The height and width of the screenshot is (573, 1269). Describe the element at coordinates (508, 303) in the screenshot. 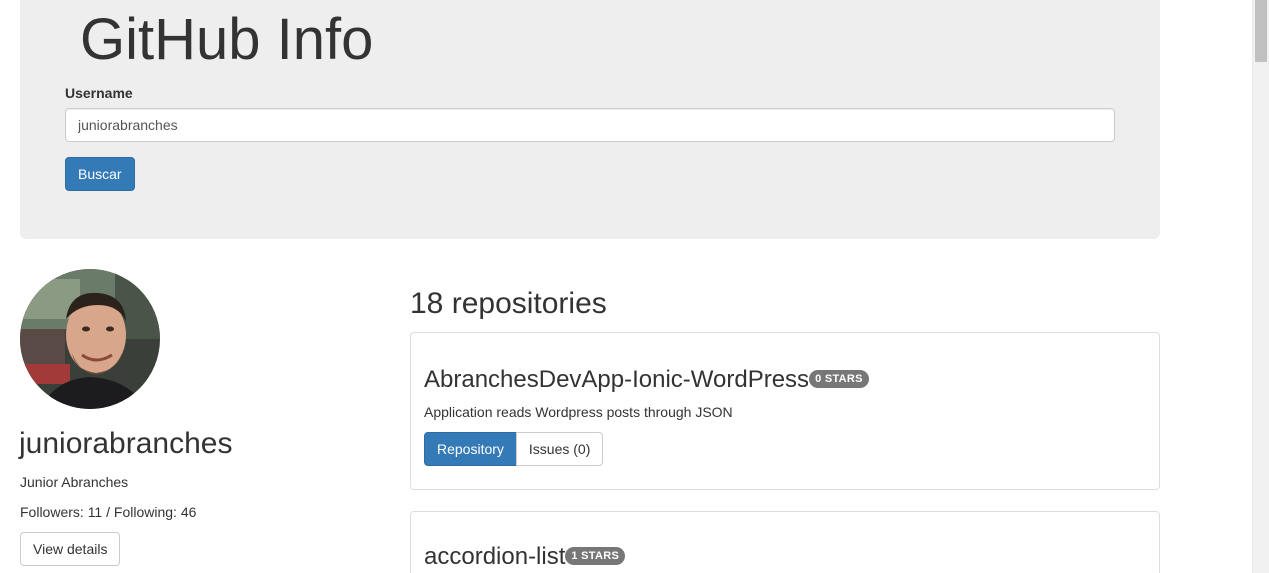

I see `repo-count-heading: 18 repositories` at that location.